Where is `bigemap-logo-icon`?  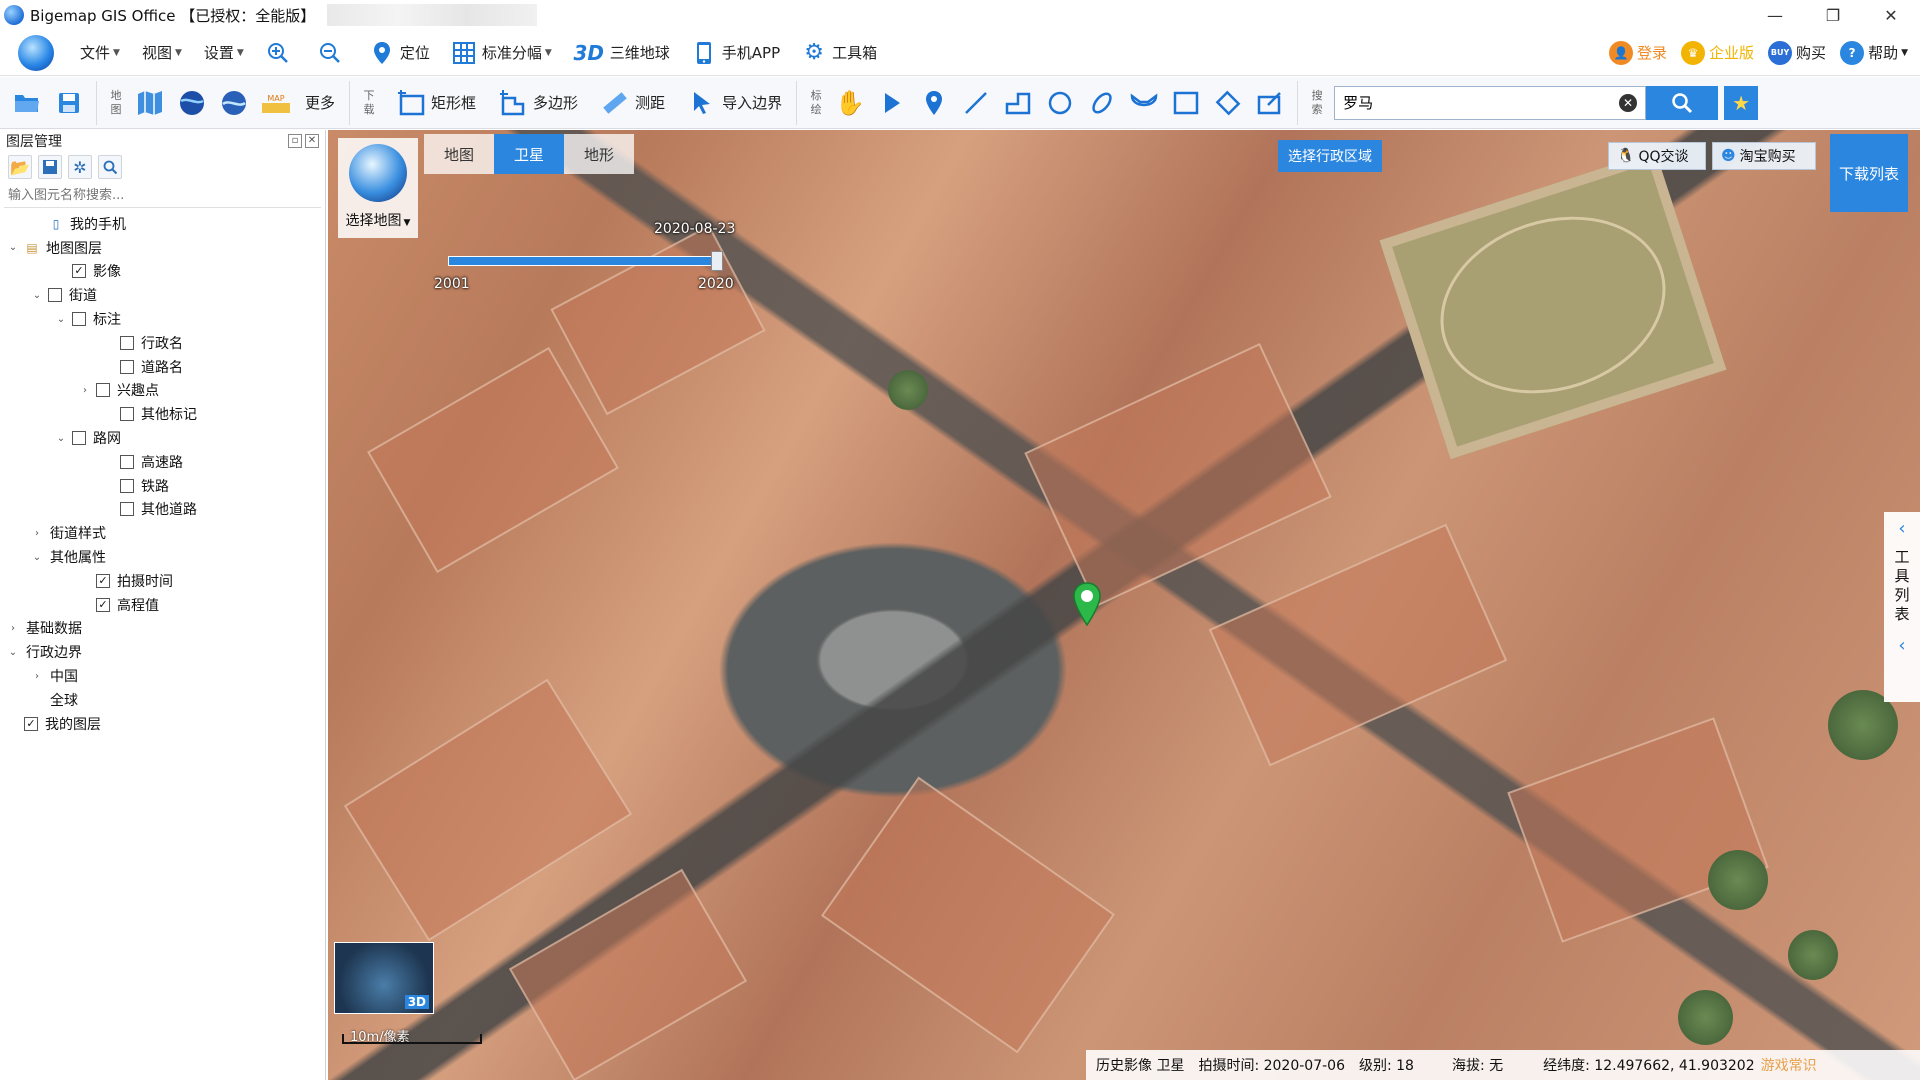
bigemap-logo-icon is located at coordinates (36, 52).